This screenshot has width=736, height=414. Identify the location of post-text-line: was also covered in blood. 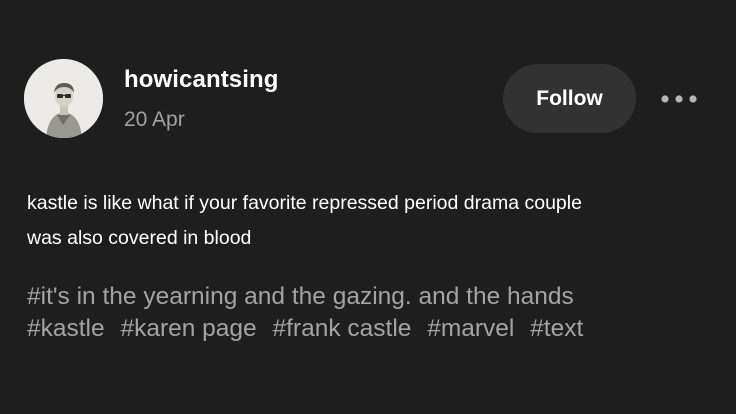
(139, 238).